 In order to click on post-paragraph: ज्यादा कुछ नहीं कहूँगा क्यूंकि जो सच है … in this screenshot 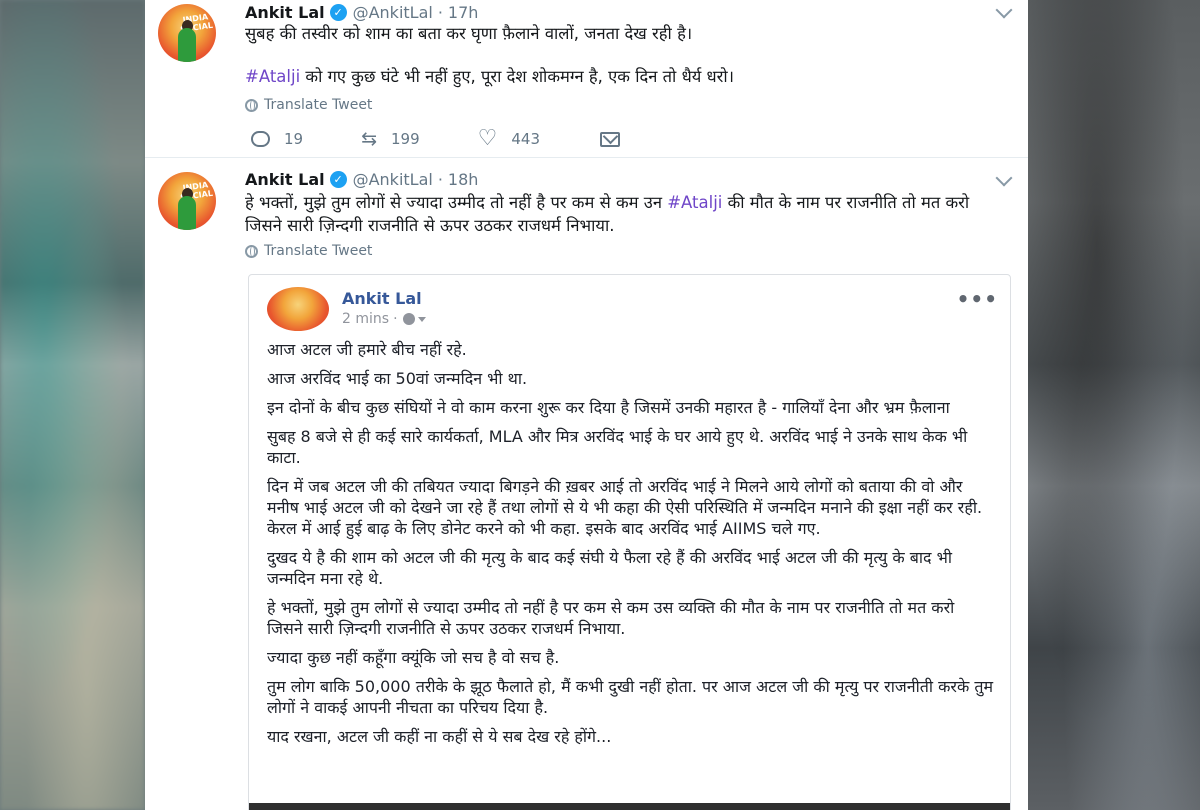, I will do `click(413, 657)`.